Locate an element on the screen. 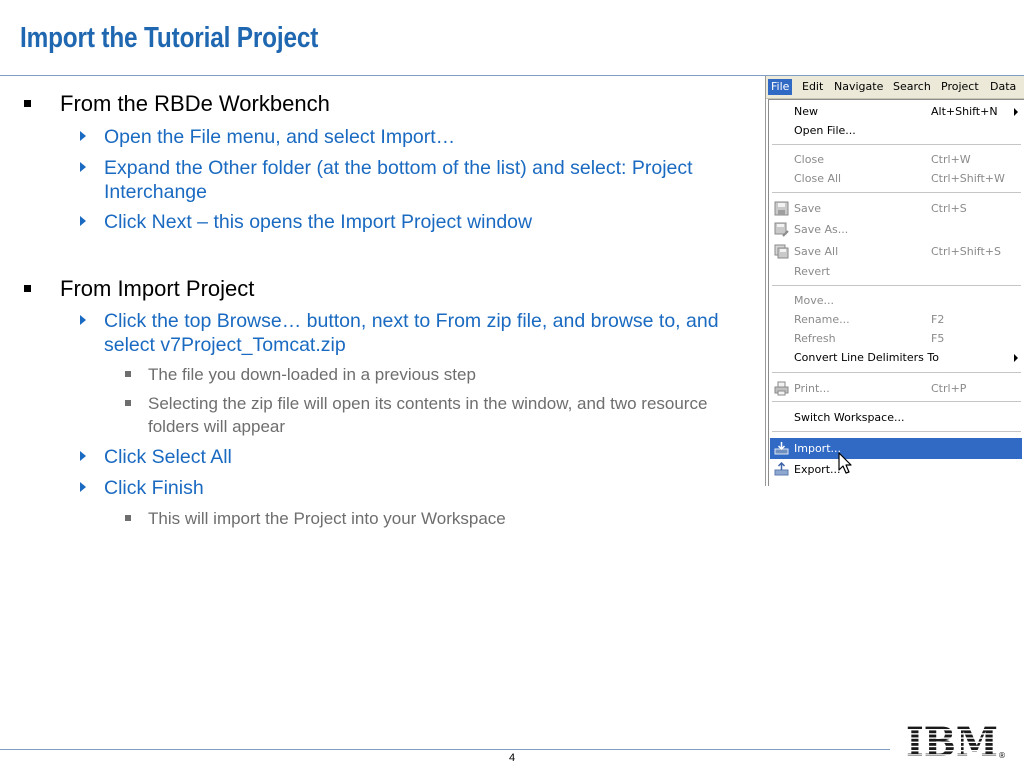 The image size is (1024, 768). menu-item-shortcut: Ctrl+P is located at coordinates (949, 388).